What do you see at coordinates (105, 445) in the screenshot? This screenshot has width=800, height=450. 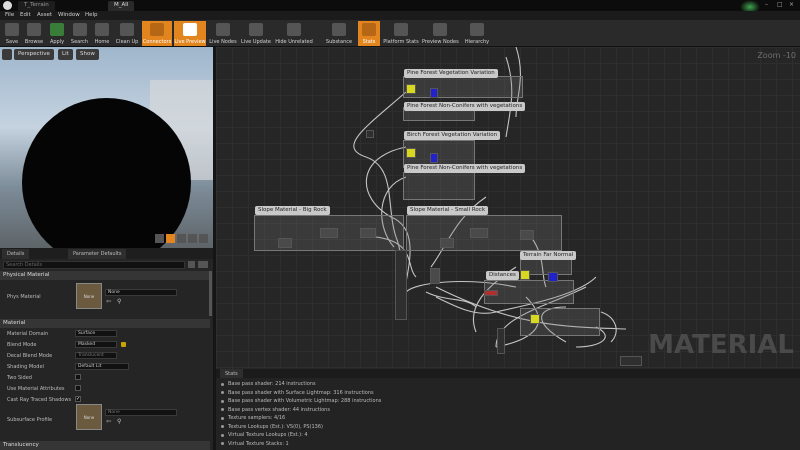 I see `category-translucency: Translucency` at bounding box center [105, 445].